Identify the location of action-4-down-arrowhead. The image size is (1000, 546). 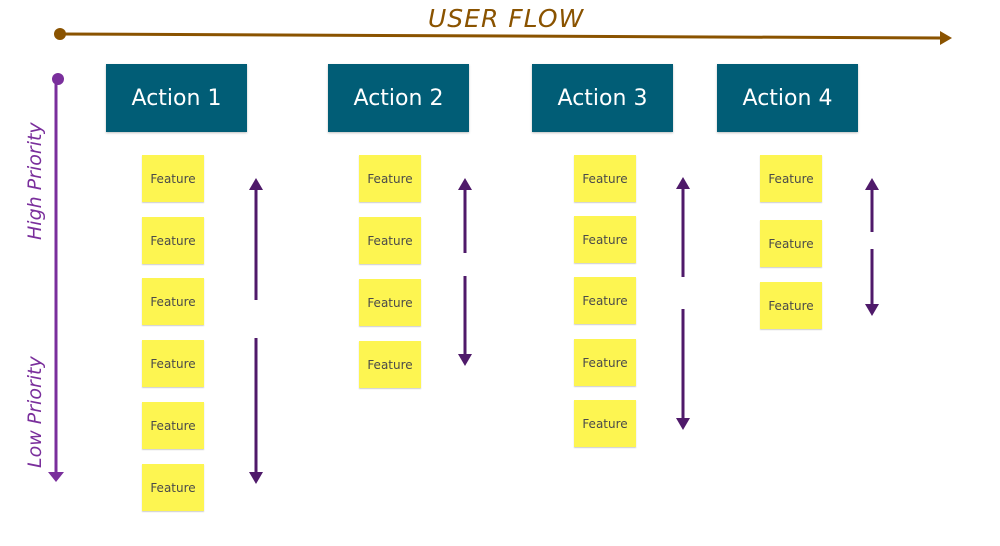
(872, 310).